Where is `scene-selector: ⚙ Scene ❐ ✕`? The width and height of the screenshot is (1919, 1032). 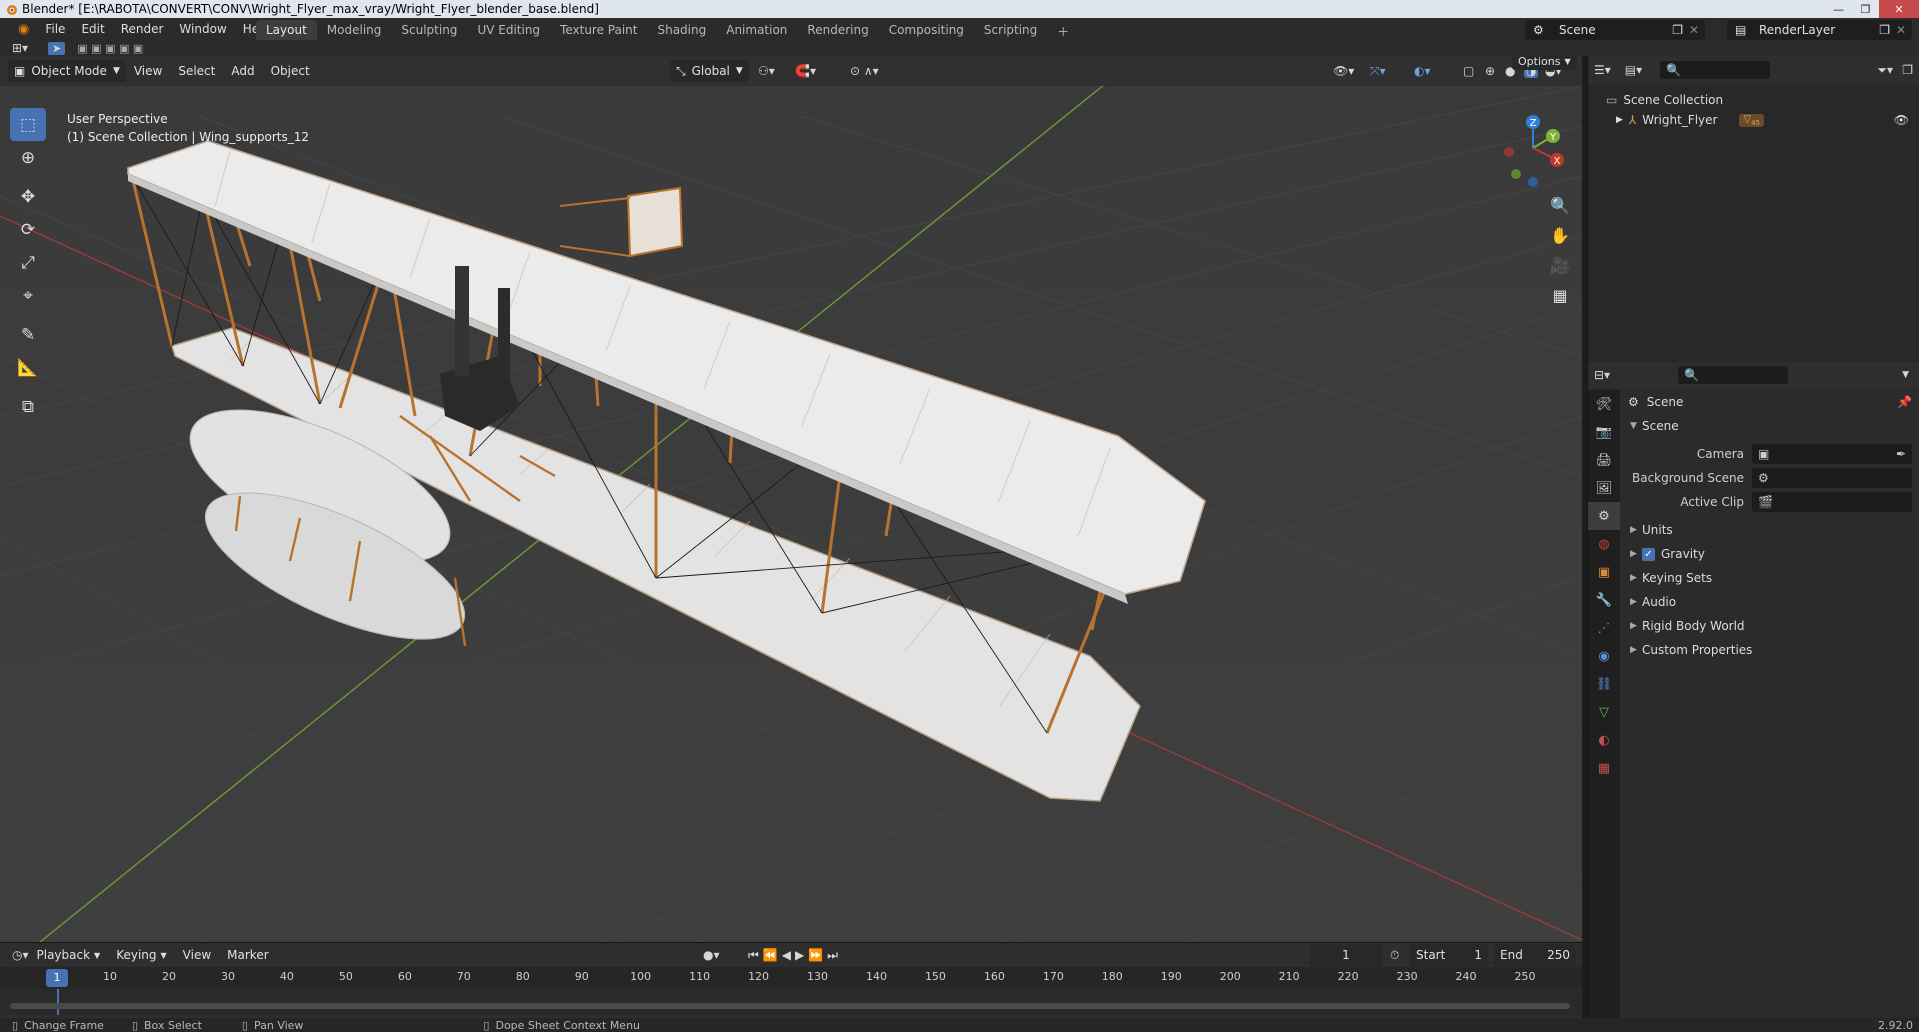
scene-selector: ⚙ Scene ❐ ✕ is located at coordinates (1615, 30).